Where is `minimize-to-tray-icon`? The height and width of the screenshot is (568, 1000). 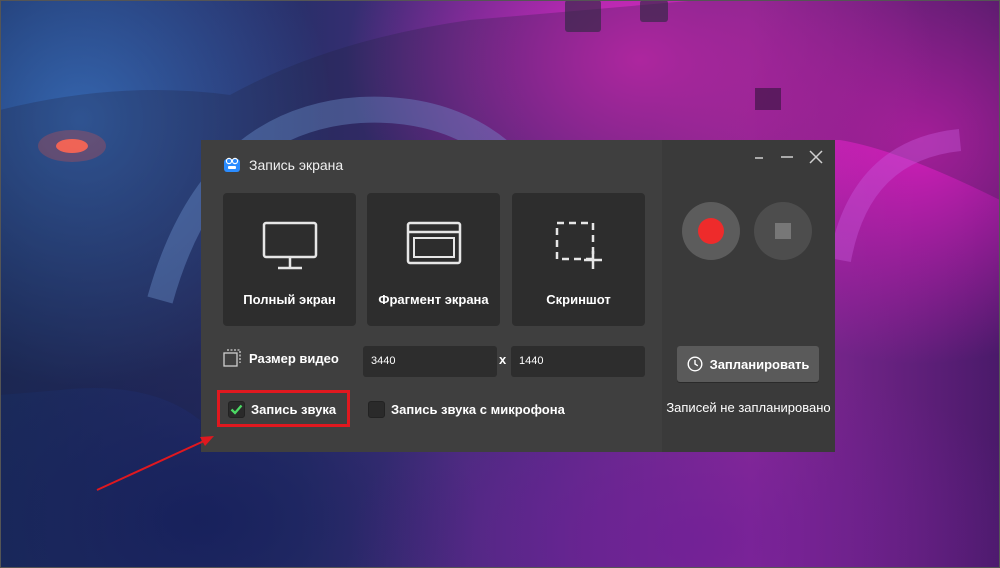
minimize-to-tray-icon is located at coordinates (759, 157).